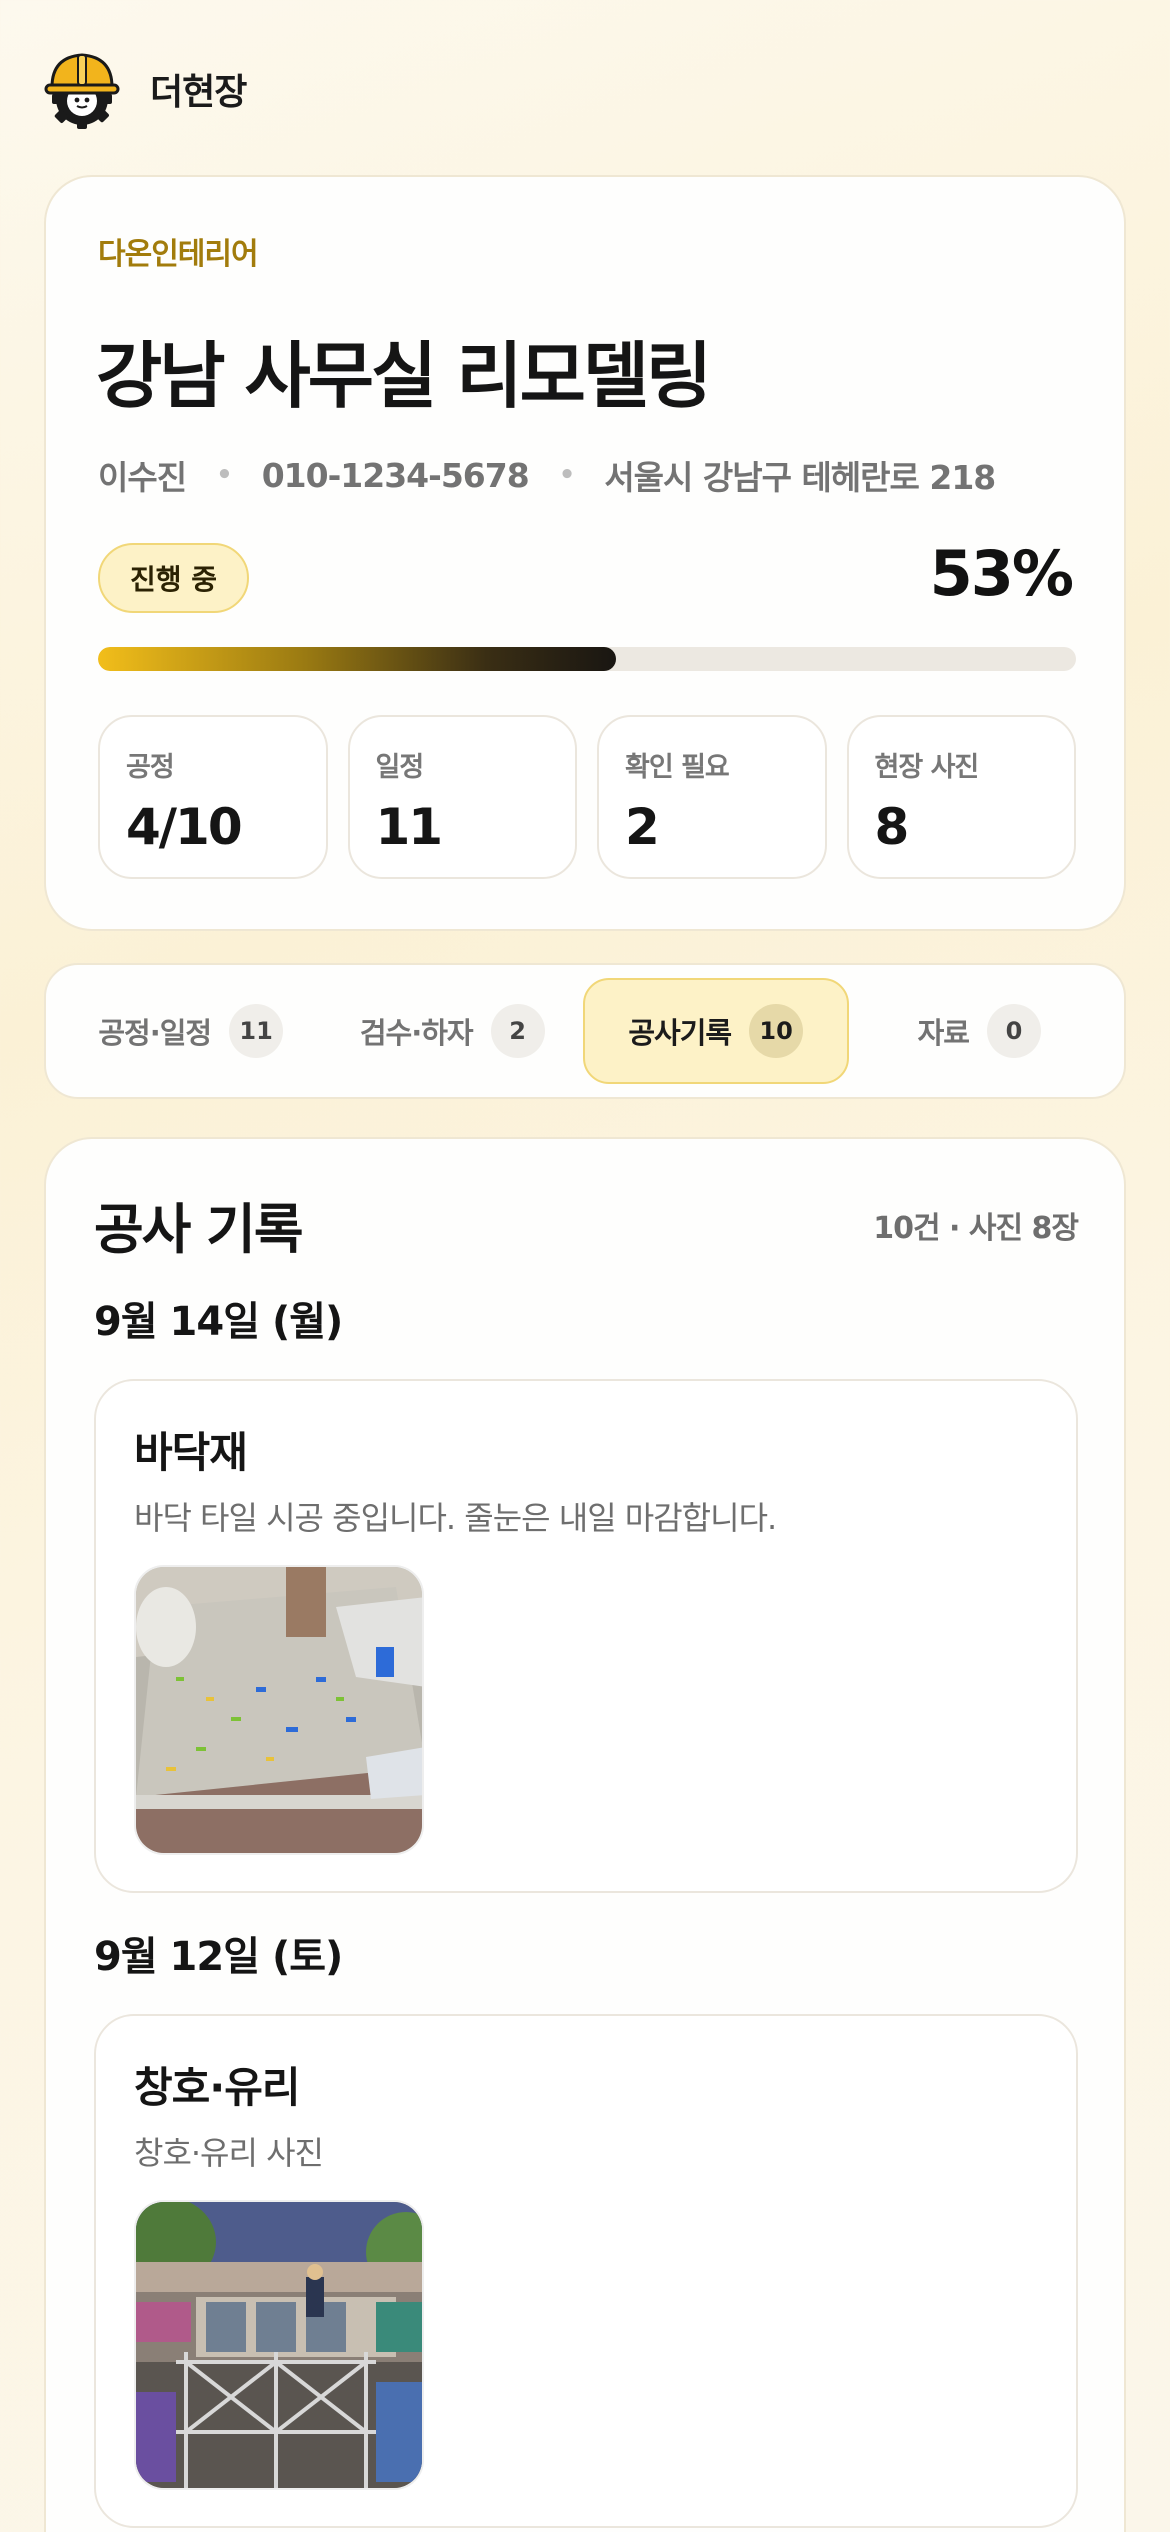 This screenshot has height=2532, width=1170. What do you see at coordinates (462, 797) in the screenshot?
I see `stat-schedule: 일정 11` at bounding box center [462, 797].